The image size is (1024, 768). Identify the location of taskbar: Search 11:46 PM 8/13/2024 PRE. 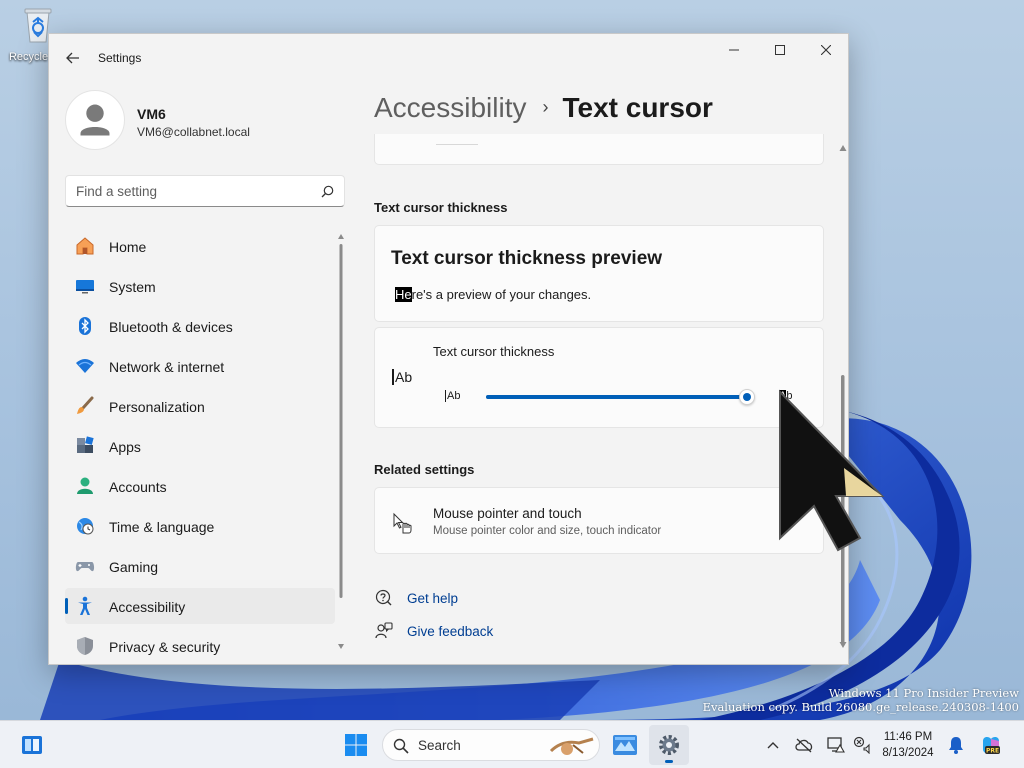
(512, 744).